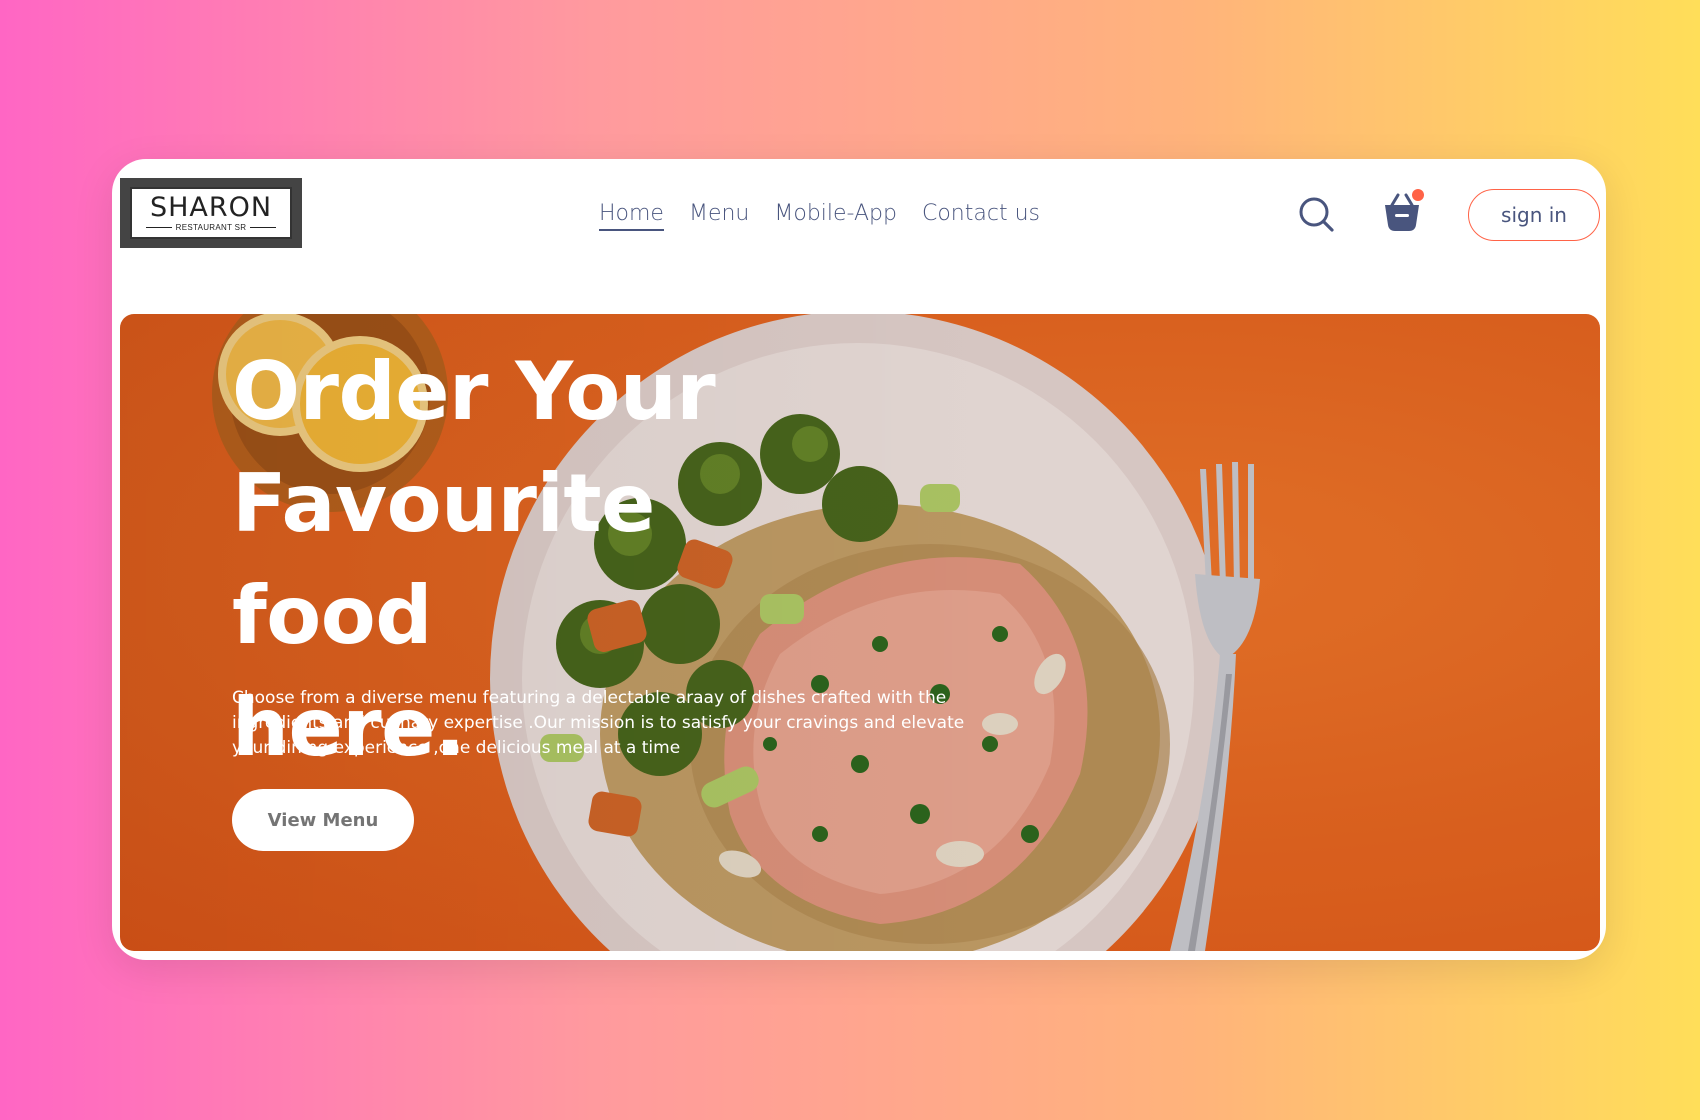 The height and width of the screenshot is (1120, 1700). I want to click on logo-wordmark: SHARON, so click(211, 207).